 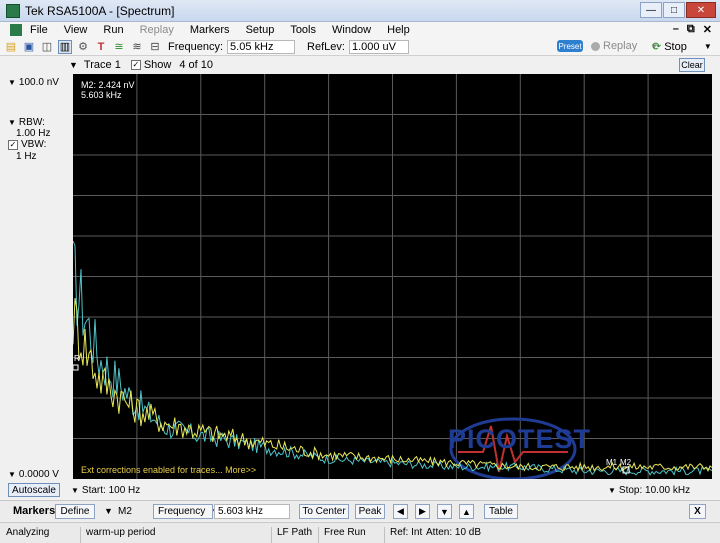 I want to click on peak-right-icon: ▶, so click(x=422, y=511).